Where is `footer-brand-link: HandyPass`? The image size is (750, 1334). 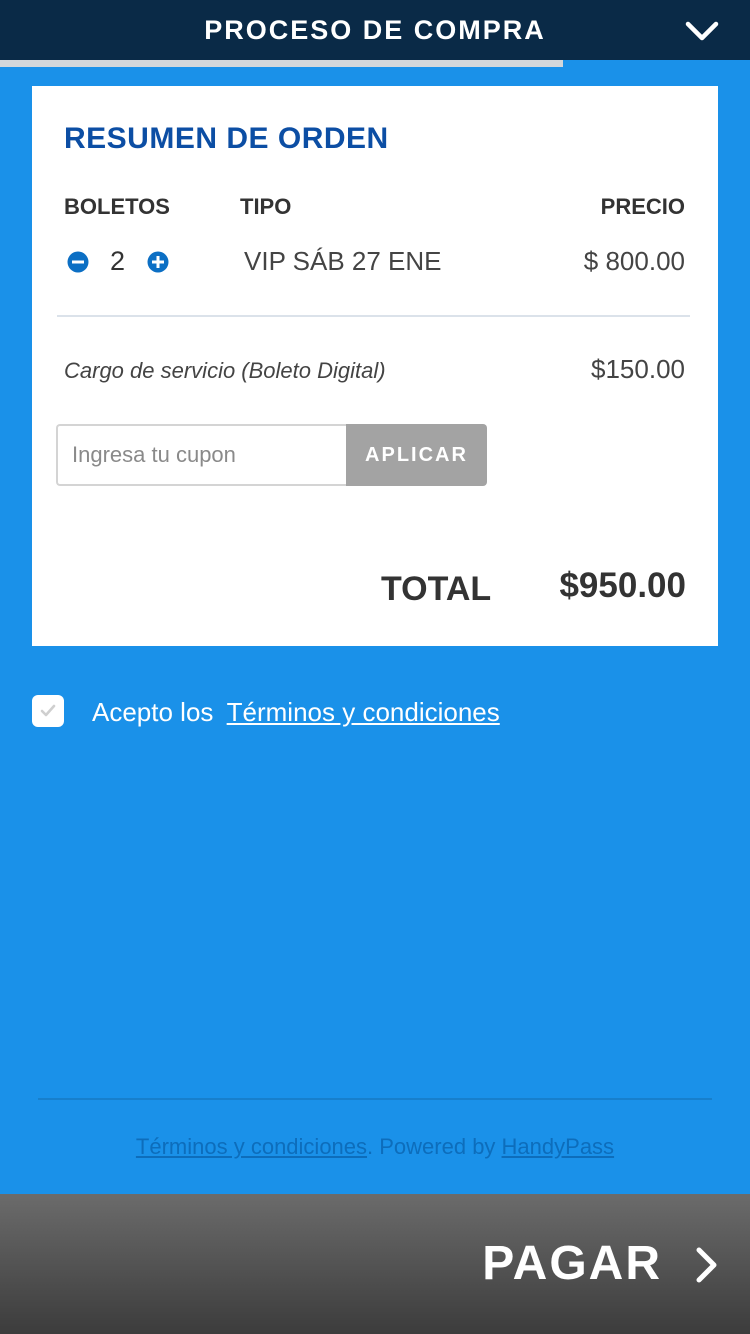 footer-brand-link: HandyPass is located at coordinates (558, 1146).